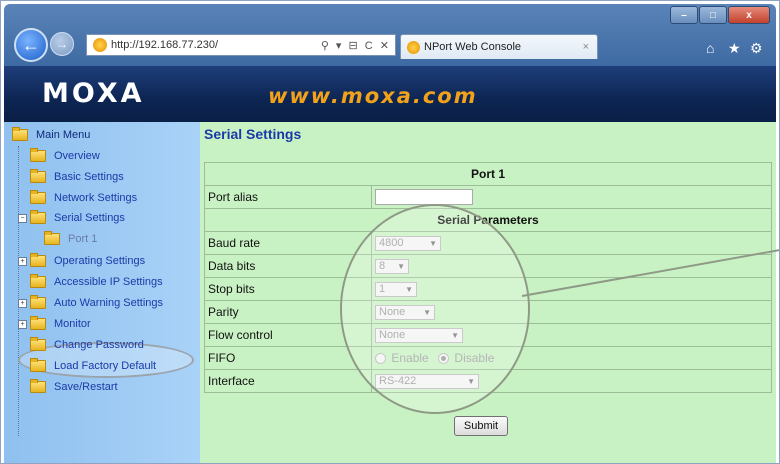  I want to click on home-icon: ⌂, so click(710, 48).